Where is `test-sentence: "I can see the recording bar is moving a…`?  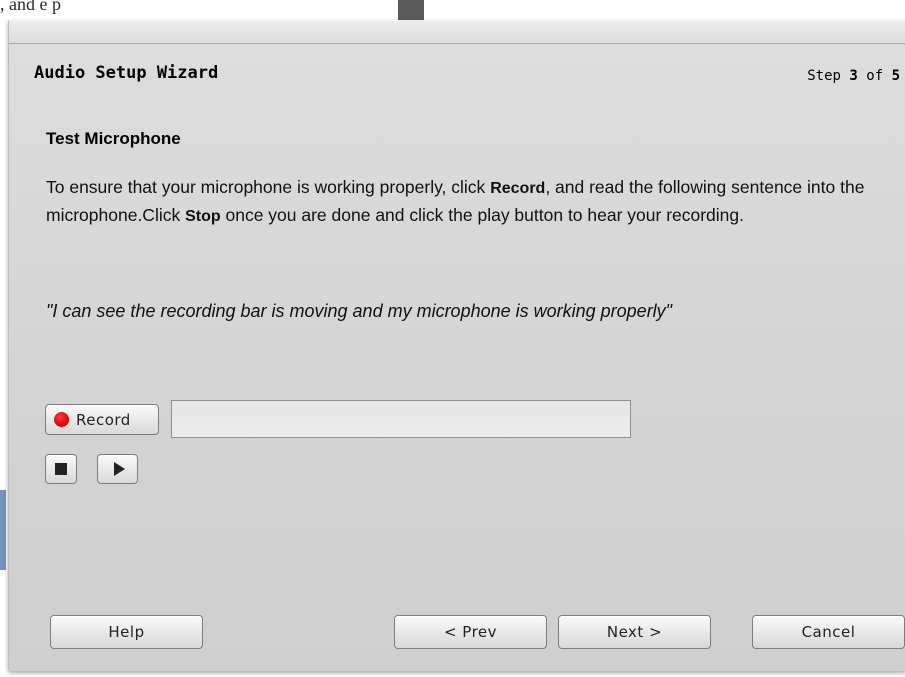 test-sentence: "I can see the recording bar is moving a… is located at coordinates (359, 311).